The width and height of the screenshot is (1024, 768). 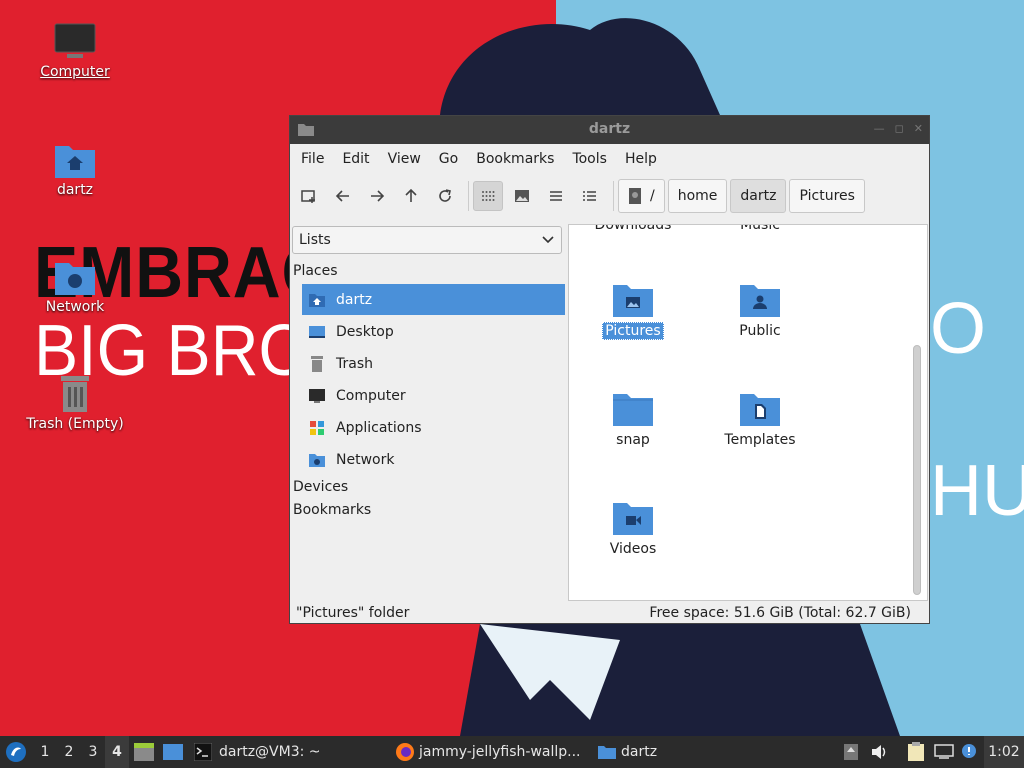 What do you see at coordinates (488, 196) in the screenshot?
I see `icon-view-button` at bounding box center [488, 196].